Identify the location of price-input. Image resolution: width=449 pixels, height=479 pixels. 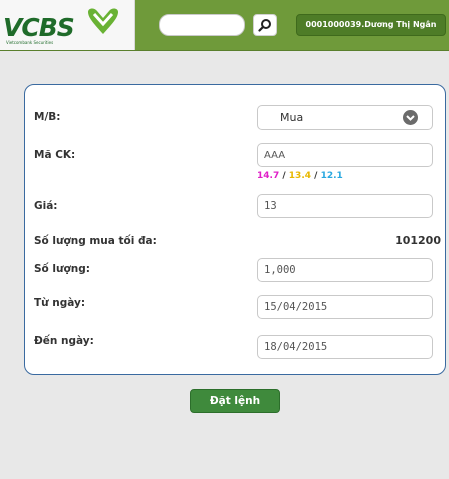
(345, 206).